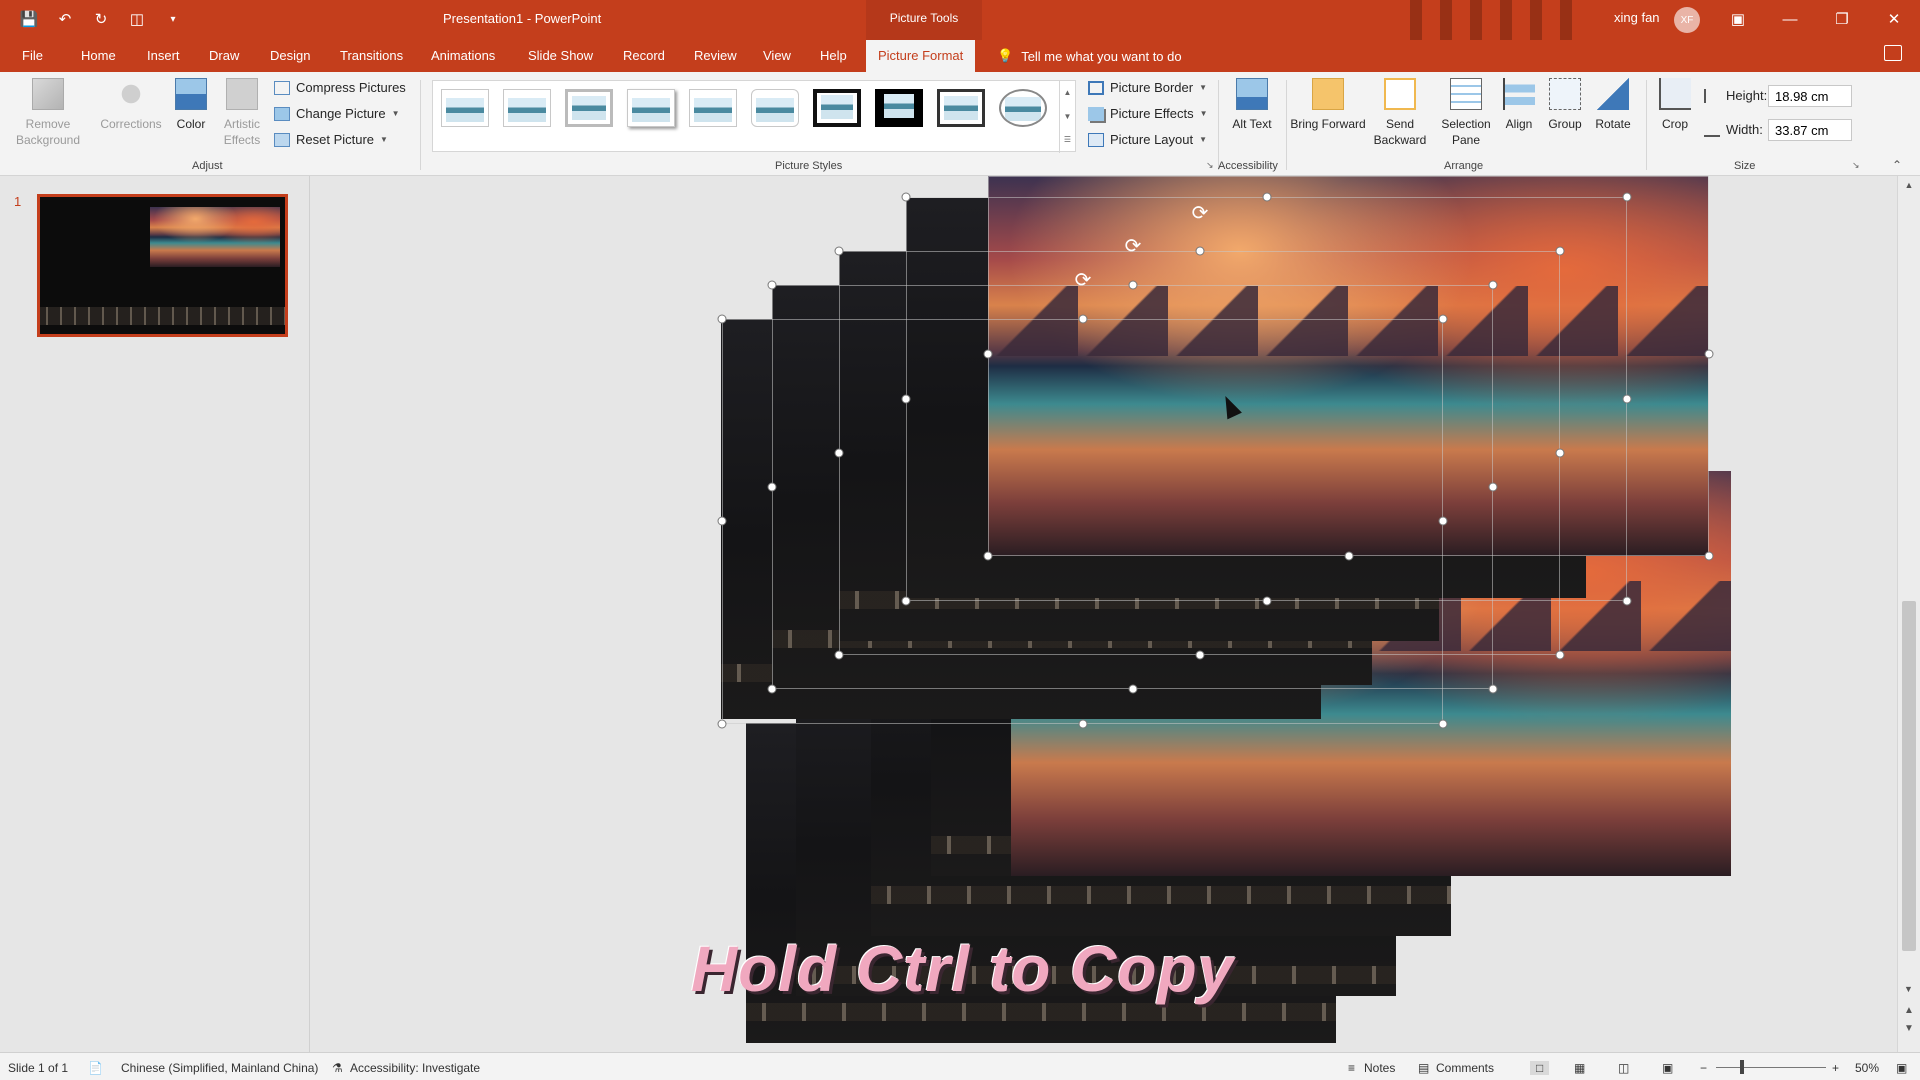  Describe the element at coordinates (48, 113) in the screenshot. I see `remove-background-button: Remove Background` at that location.